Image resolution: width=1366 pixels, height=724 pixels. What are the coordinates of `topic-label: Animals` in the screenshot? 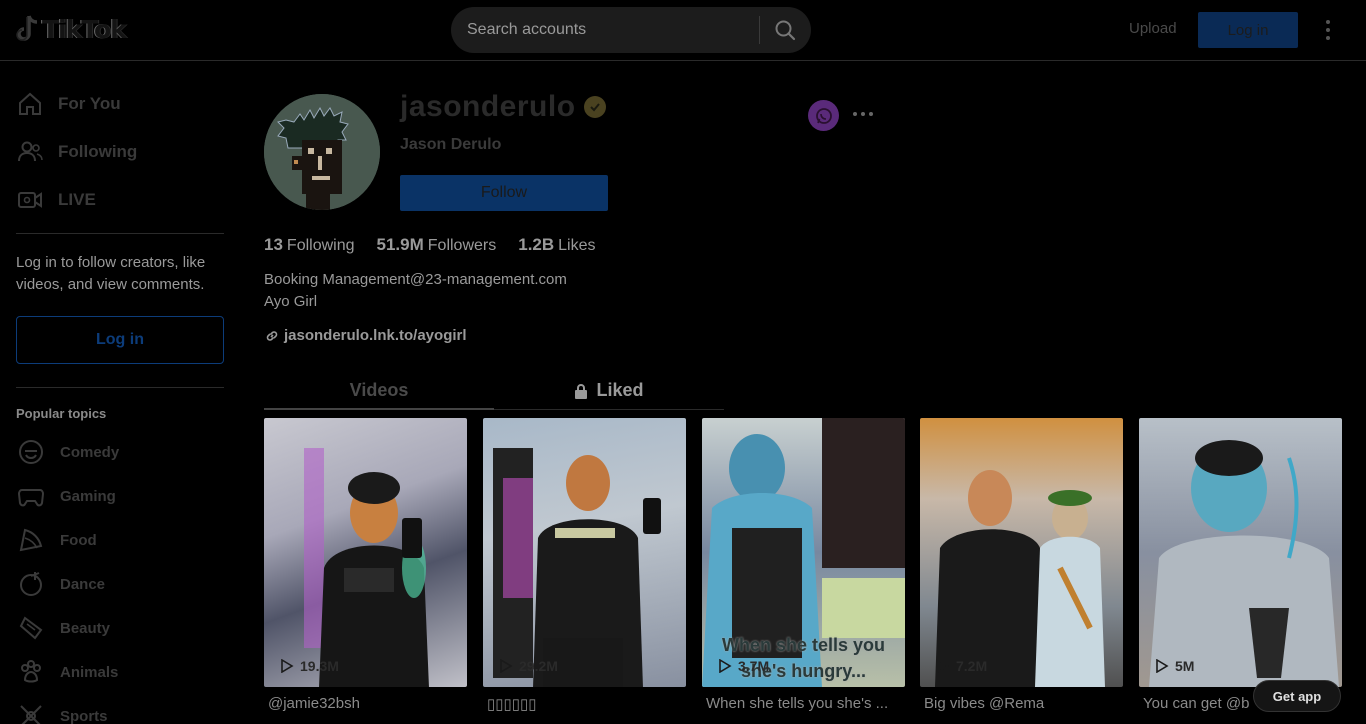 It's located at (89, 672).